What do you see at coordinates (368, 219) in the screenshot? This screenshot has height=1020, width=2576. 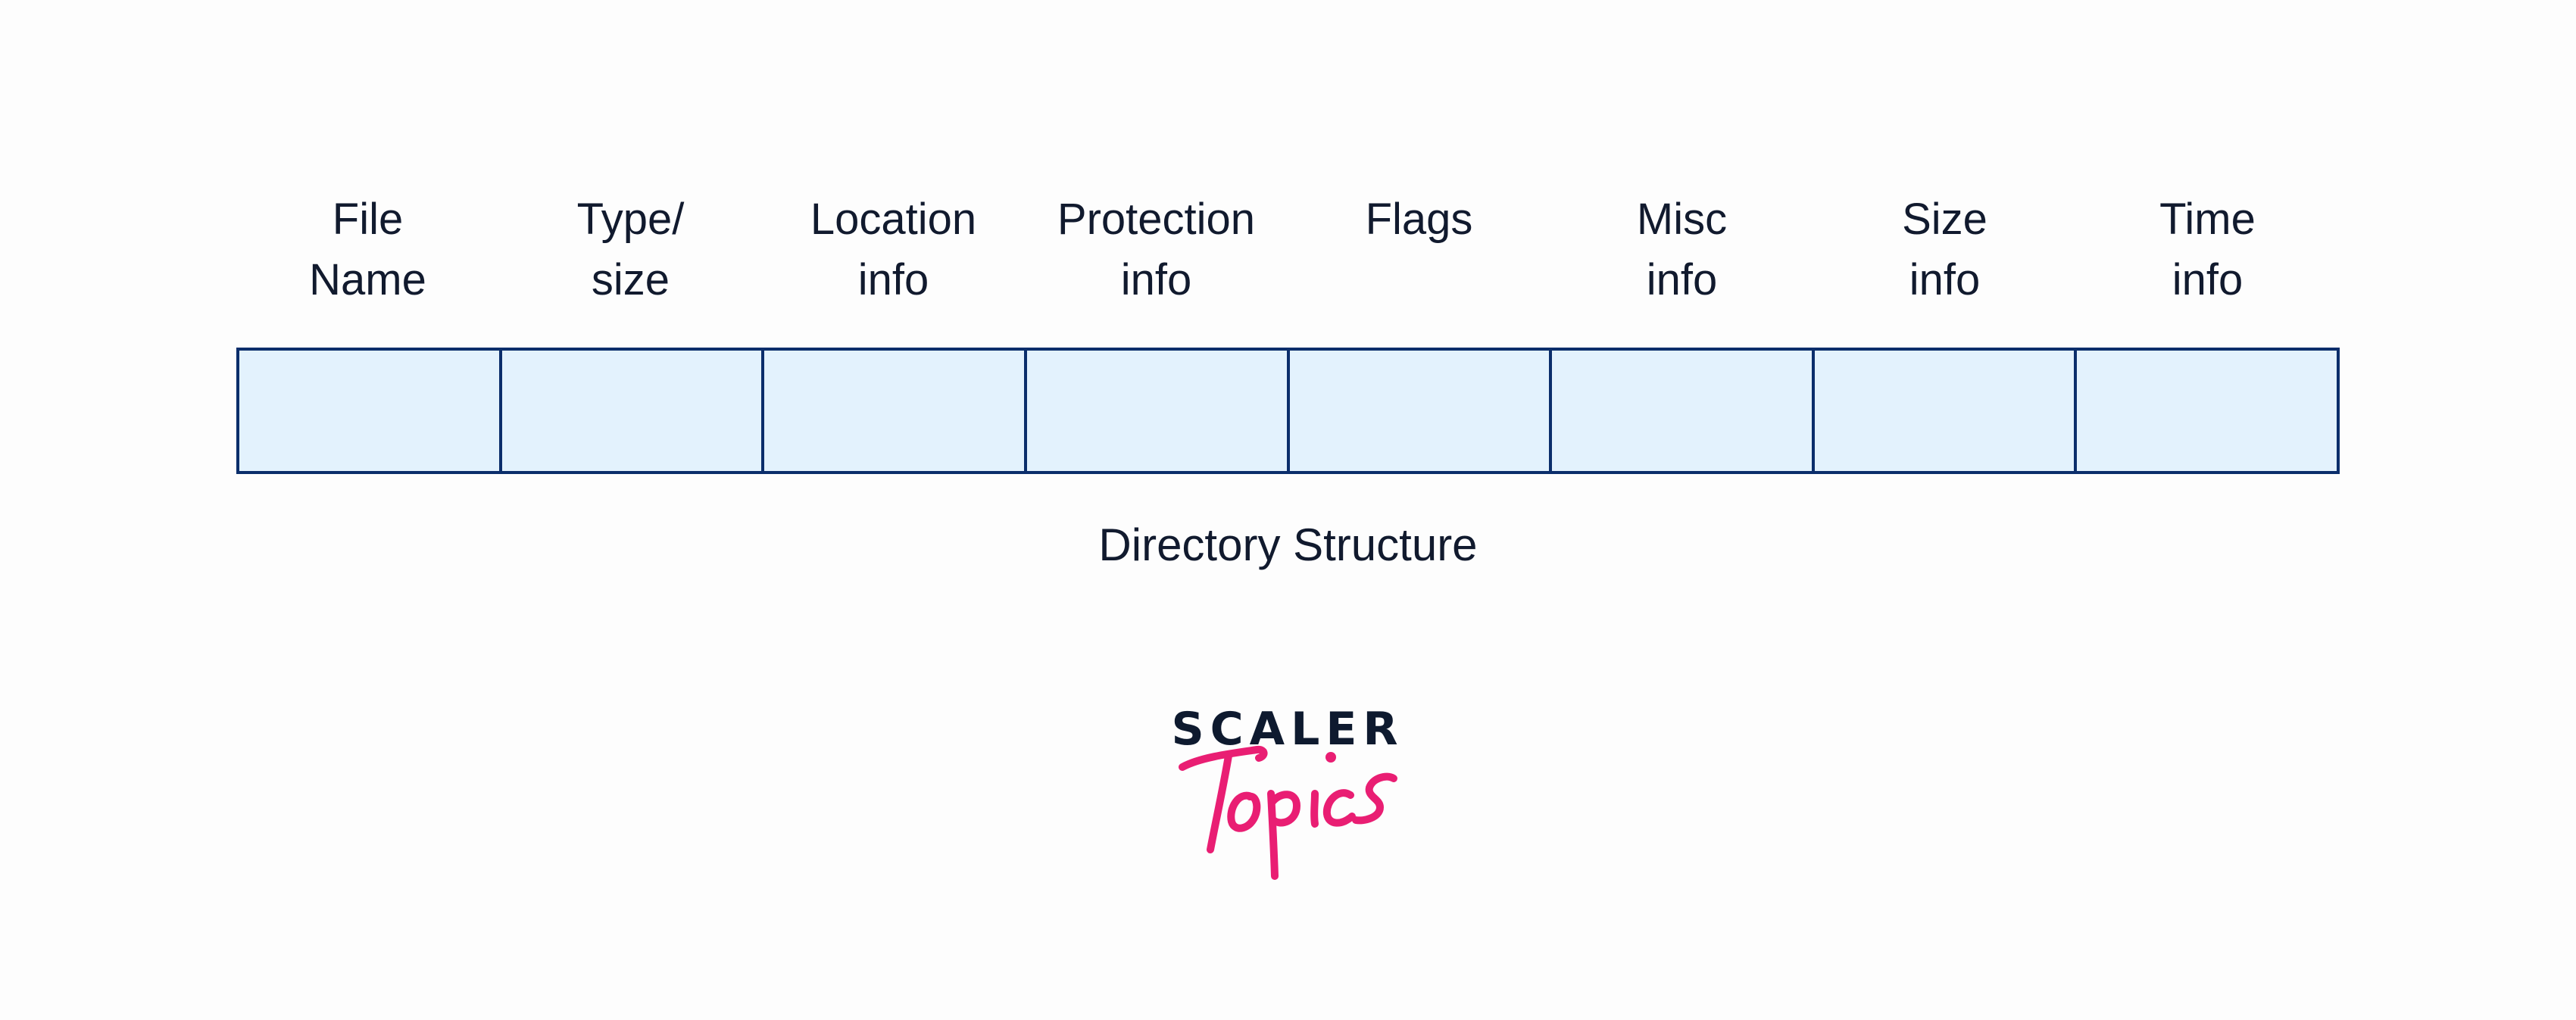 I see `header-line: File` at bounding box center [368, 219].